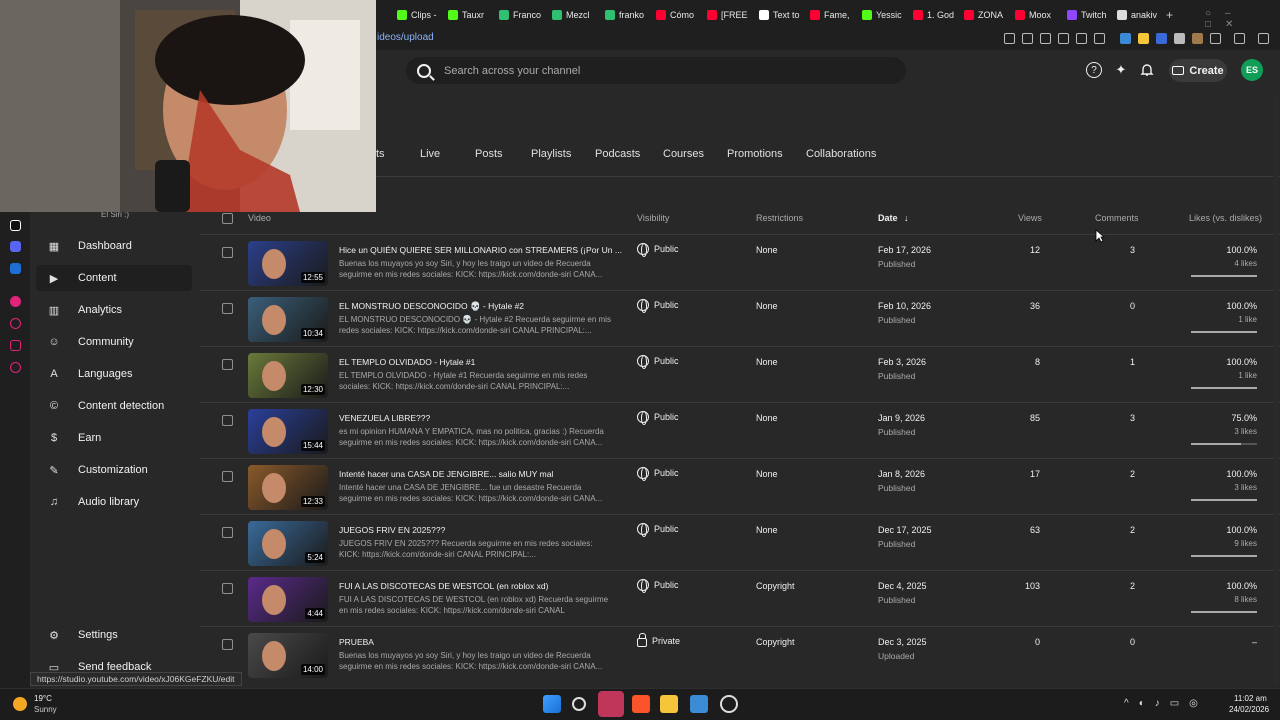 Image resolution: width=1280 pixels, height=720 pixels. What do you see at coordinates (1038, 15) in the screenshot?
I see `browser-tab: Moox` at bounding box center [1038, 15].